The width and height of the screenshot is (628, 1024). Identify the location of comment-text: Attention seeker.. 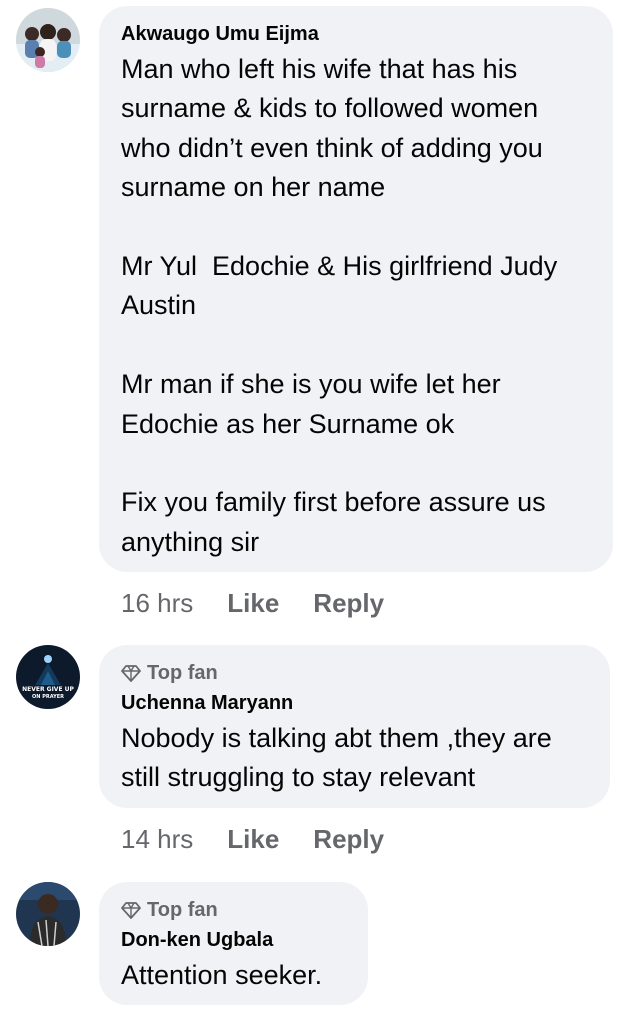
(222, 975).